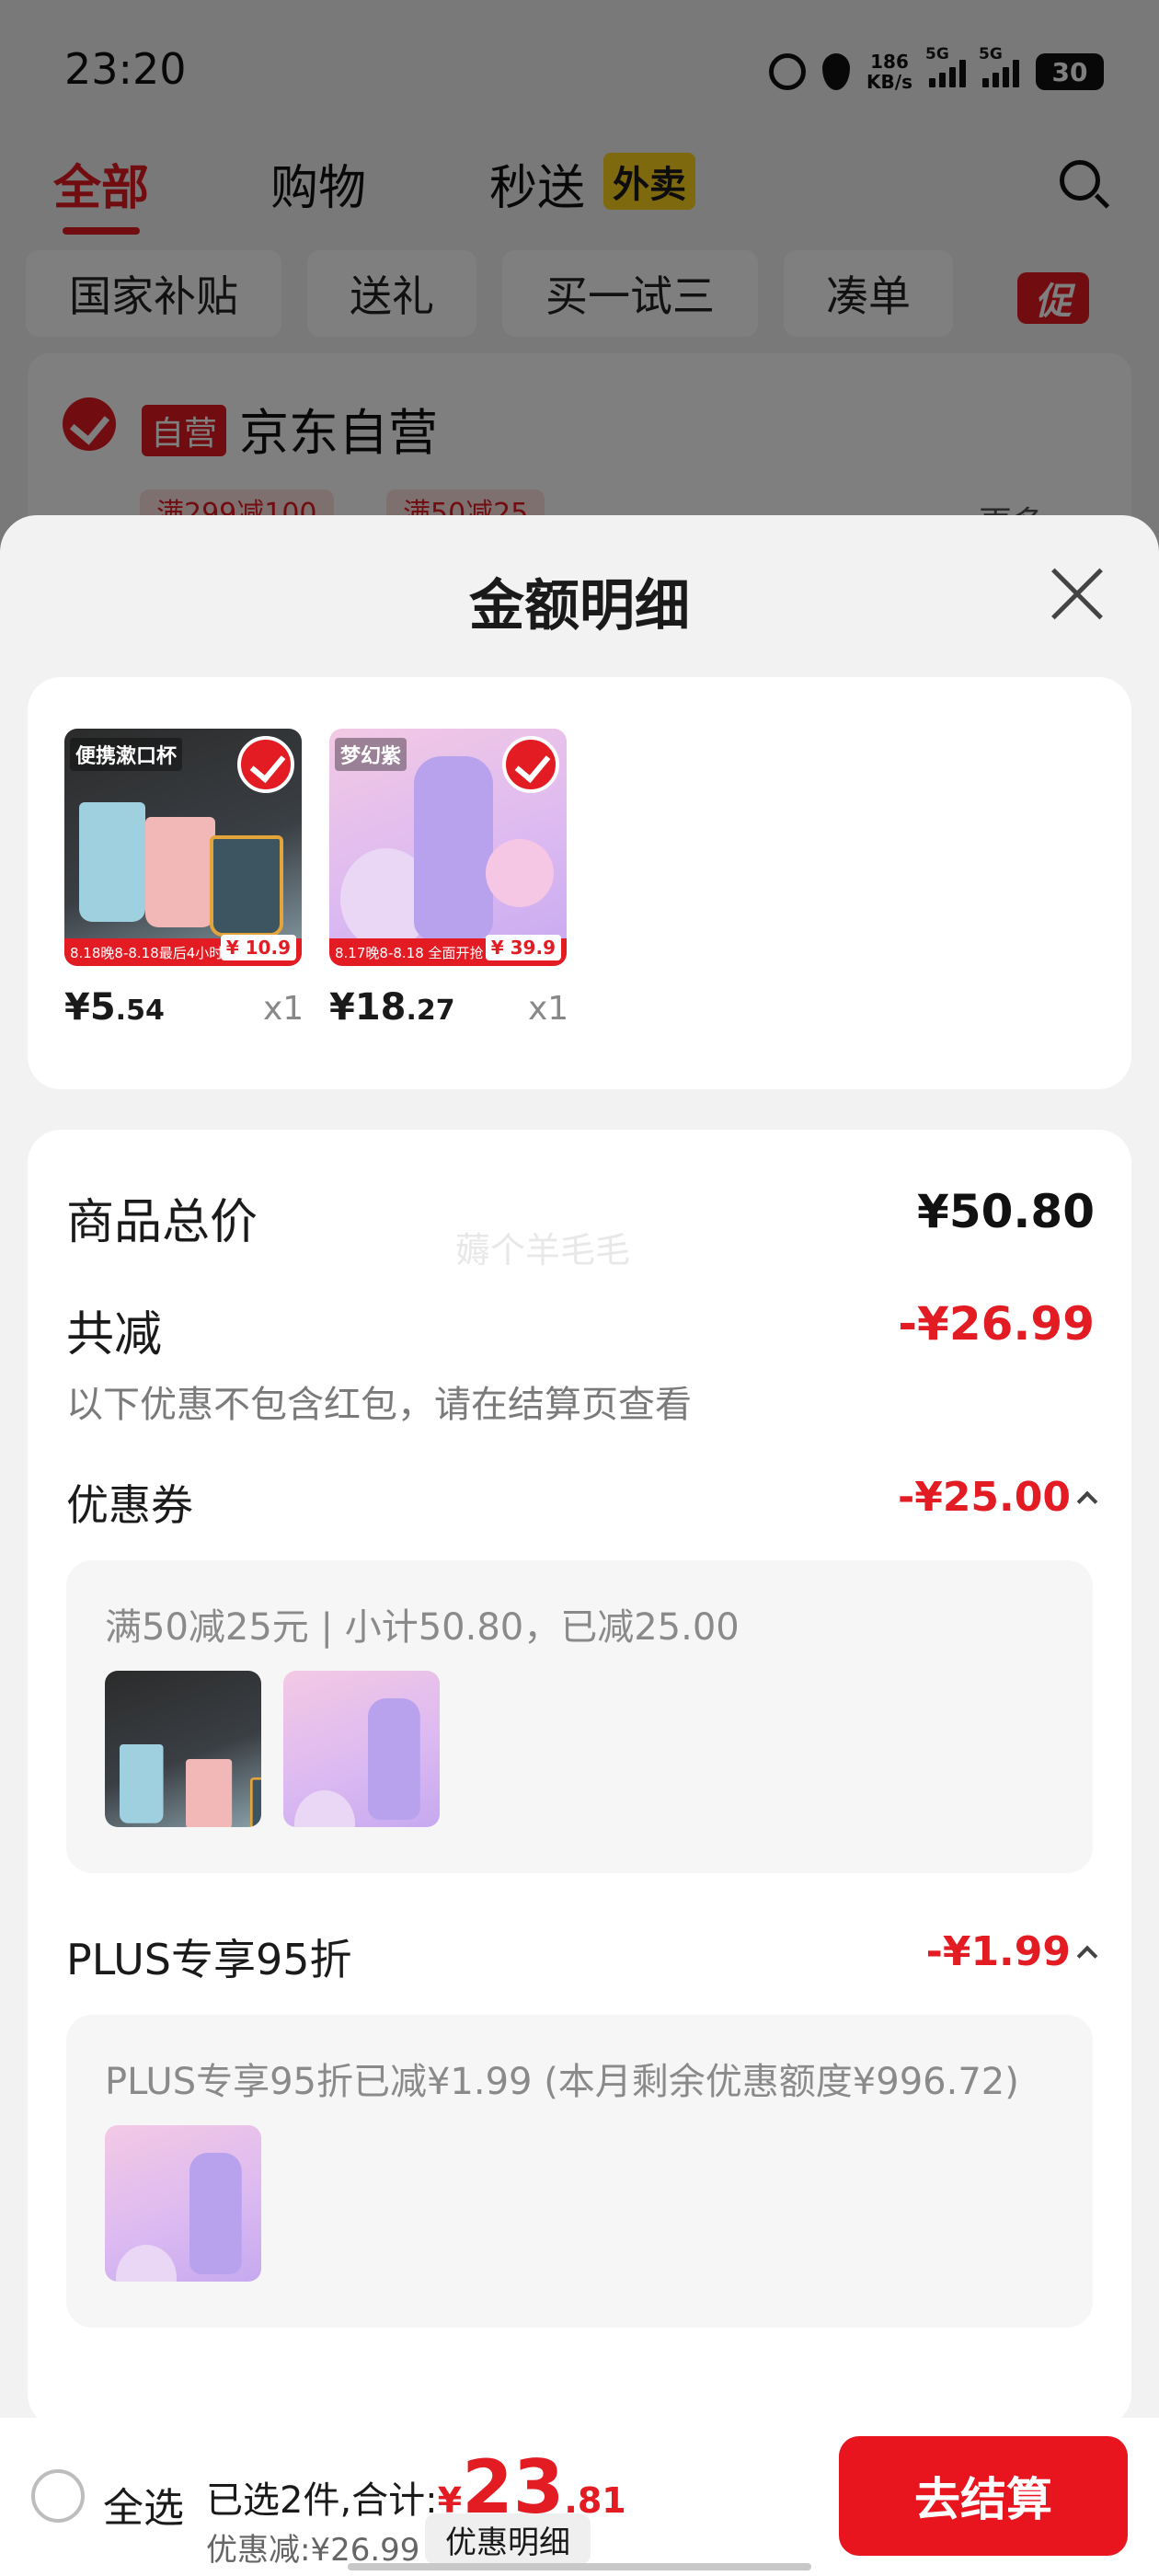 Image resolution: width=1159 pixels, height=2576 pixels. Describe the element at coordinates (579, 1716) in the screenshot. I see `coupon-detail-box: 满50减25元 | 小计50.80，已减25.00` at that location.